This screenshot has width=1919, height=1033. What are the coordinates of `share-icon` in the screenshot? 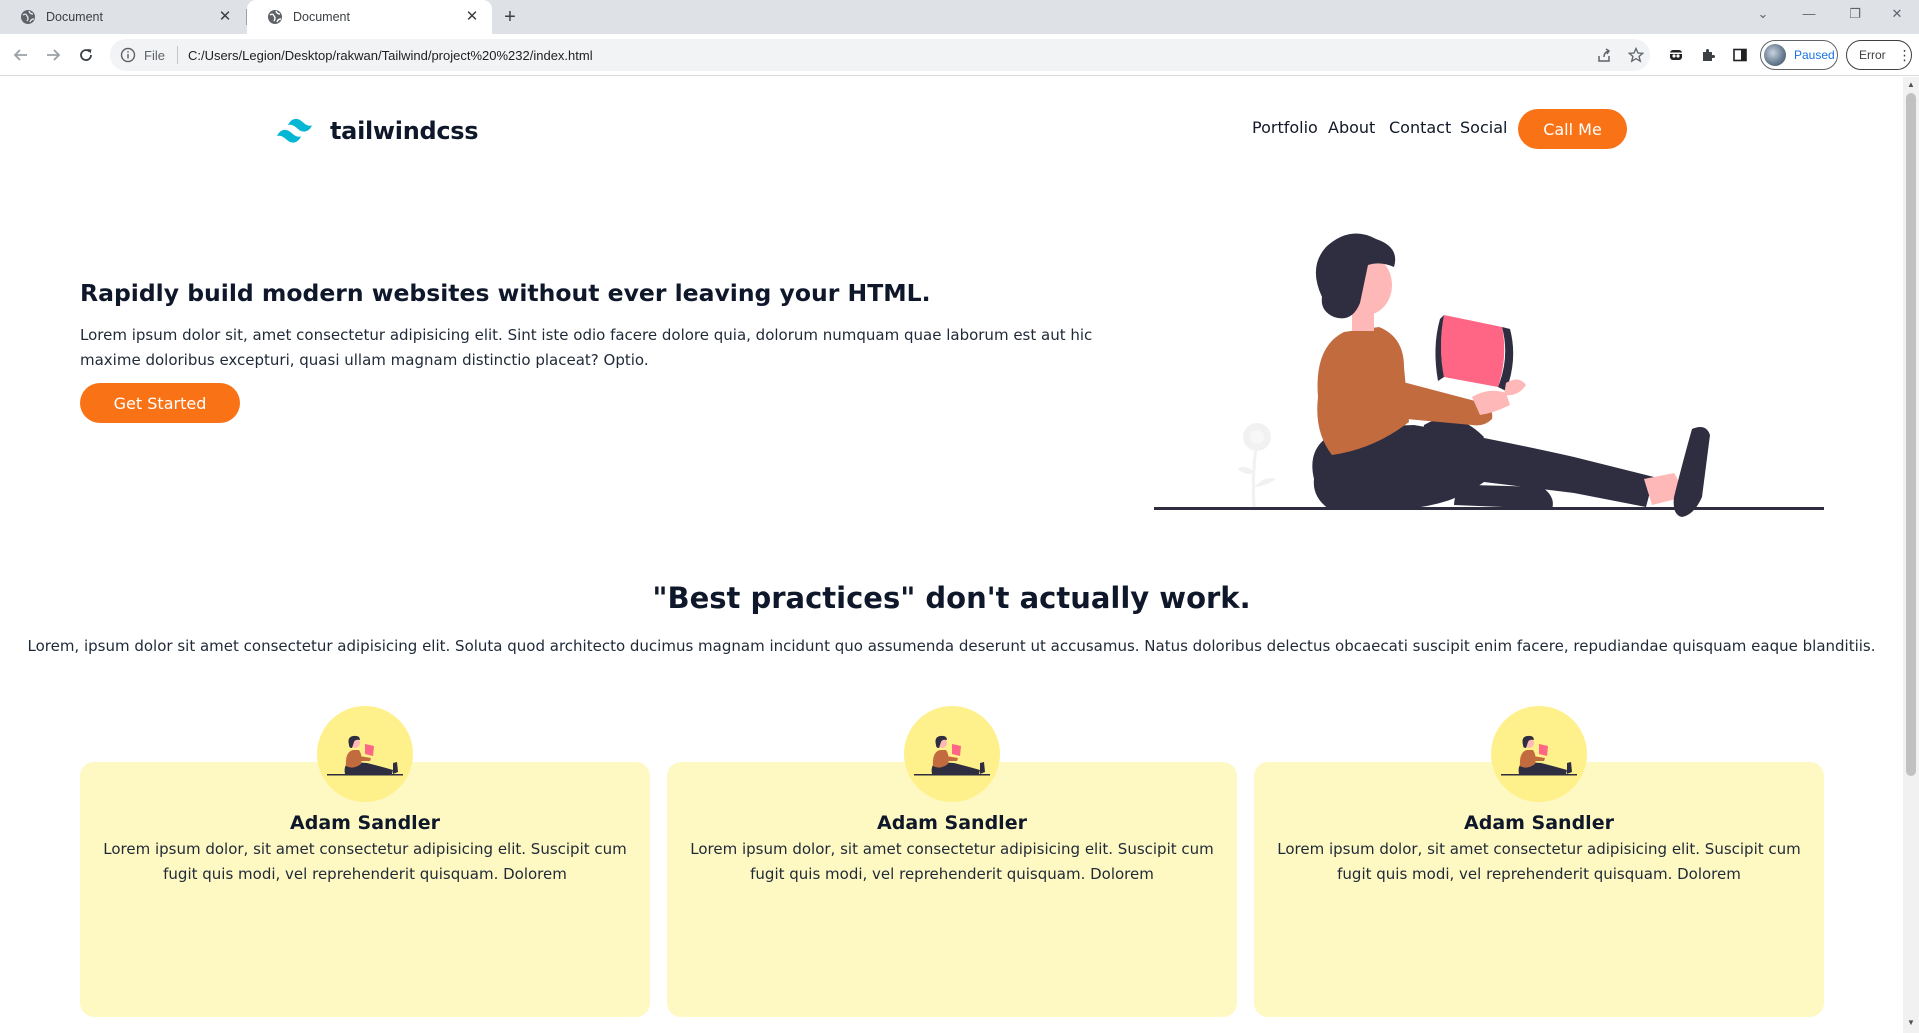 It's located at (1604, 55).